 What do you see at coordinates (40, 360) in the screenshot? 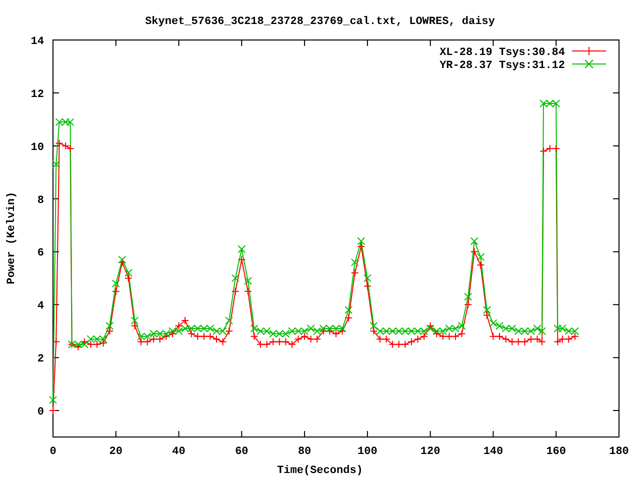
I see `tick-label: 2` at bounding box center [40, 360].